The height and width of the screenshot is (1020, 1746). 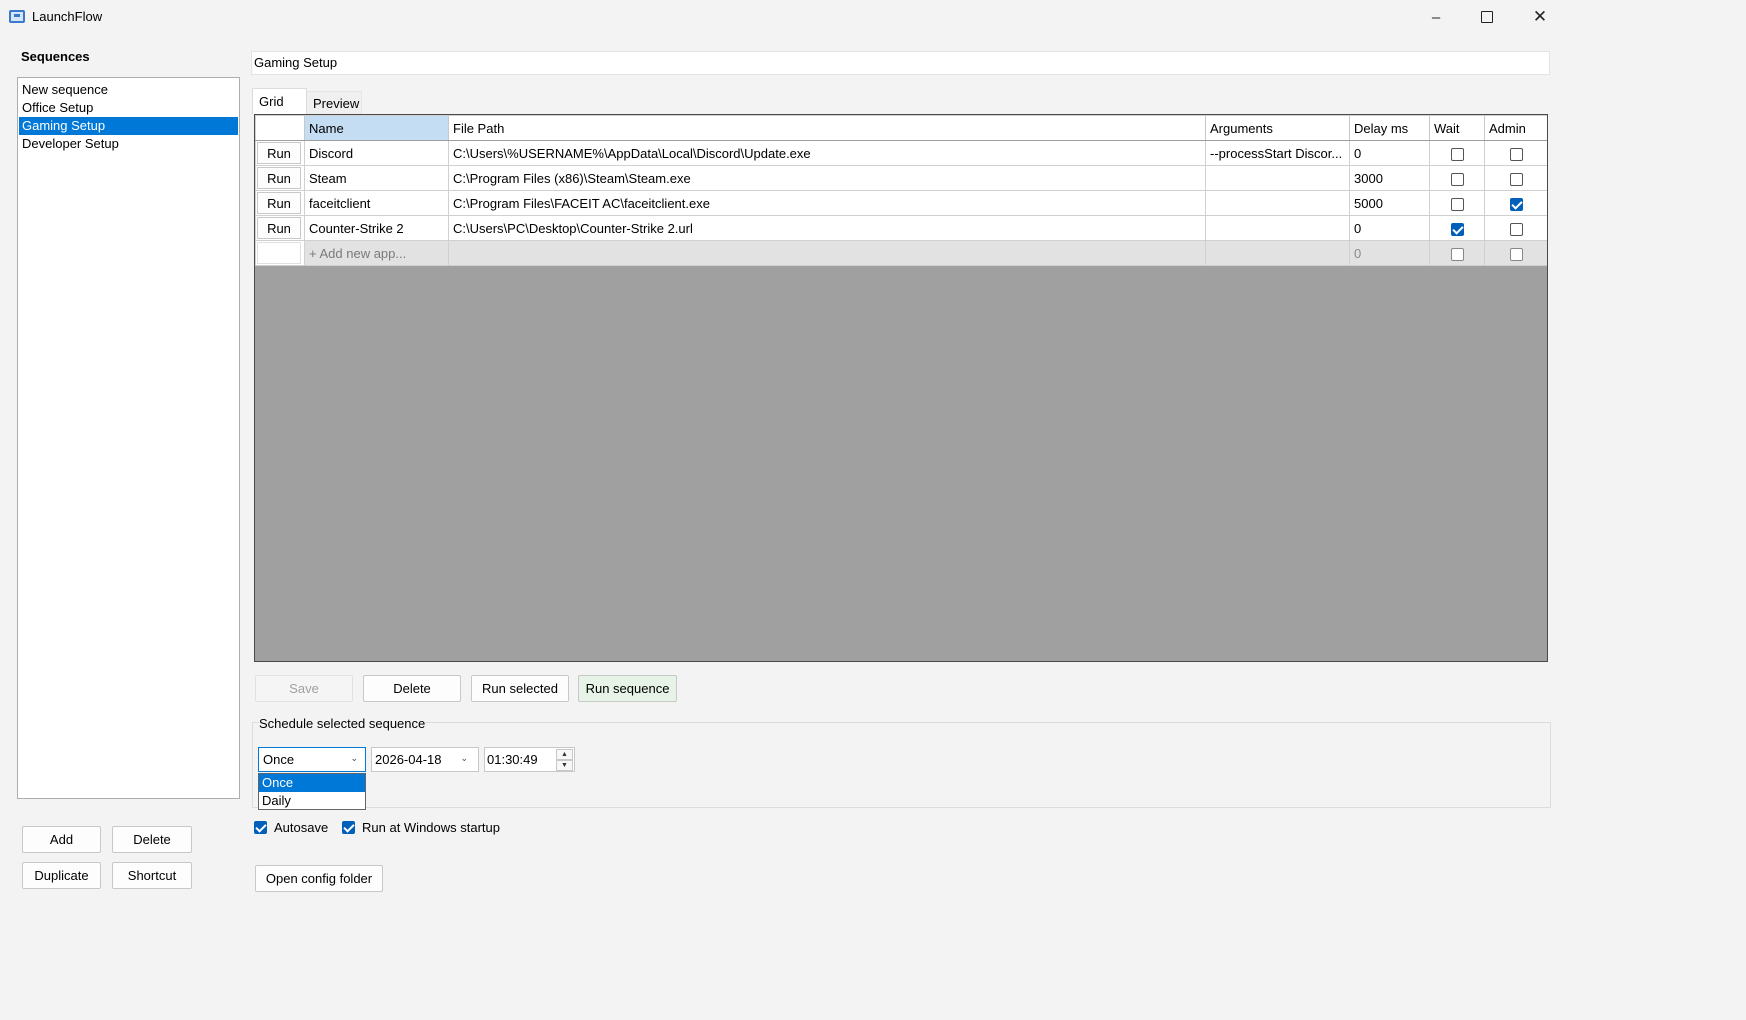 I want to click on cell-delay: 3000, so click(x=1389, y=178).